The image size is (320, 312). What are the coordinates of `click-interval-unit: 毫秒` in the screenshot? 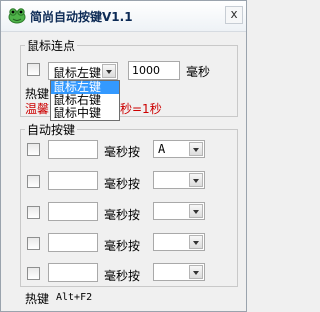 It's located at (198, 72).